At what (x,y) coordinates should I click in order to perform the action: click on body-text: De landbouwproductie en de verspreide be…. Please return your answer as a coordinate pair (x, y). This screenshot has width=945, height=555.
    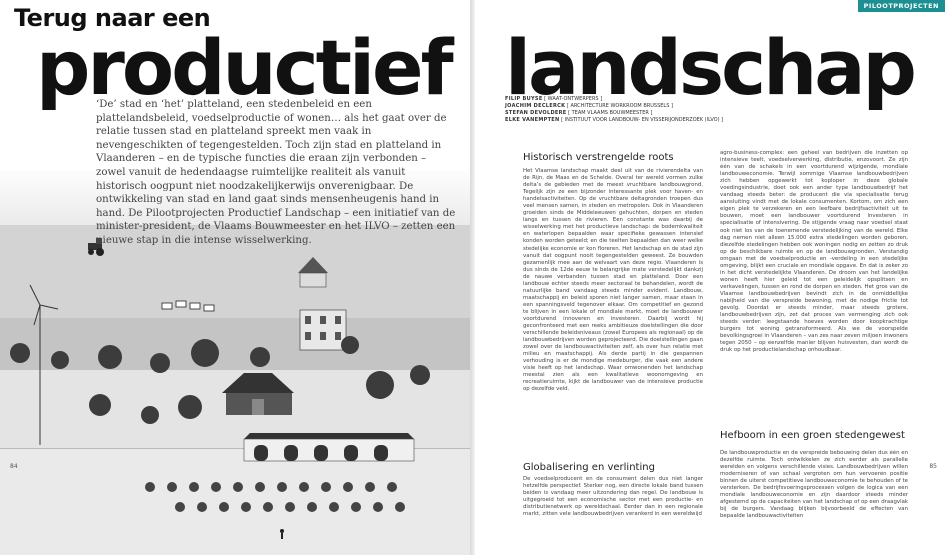
    Looking at the image, I should click on (814, 485).